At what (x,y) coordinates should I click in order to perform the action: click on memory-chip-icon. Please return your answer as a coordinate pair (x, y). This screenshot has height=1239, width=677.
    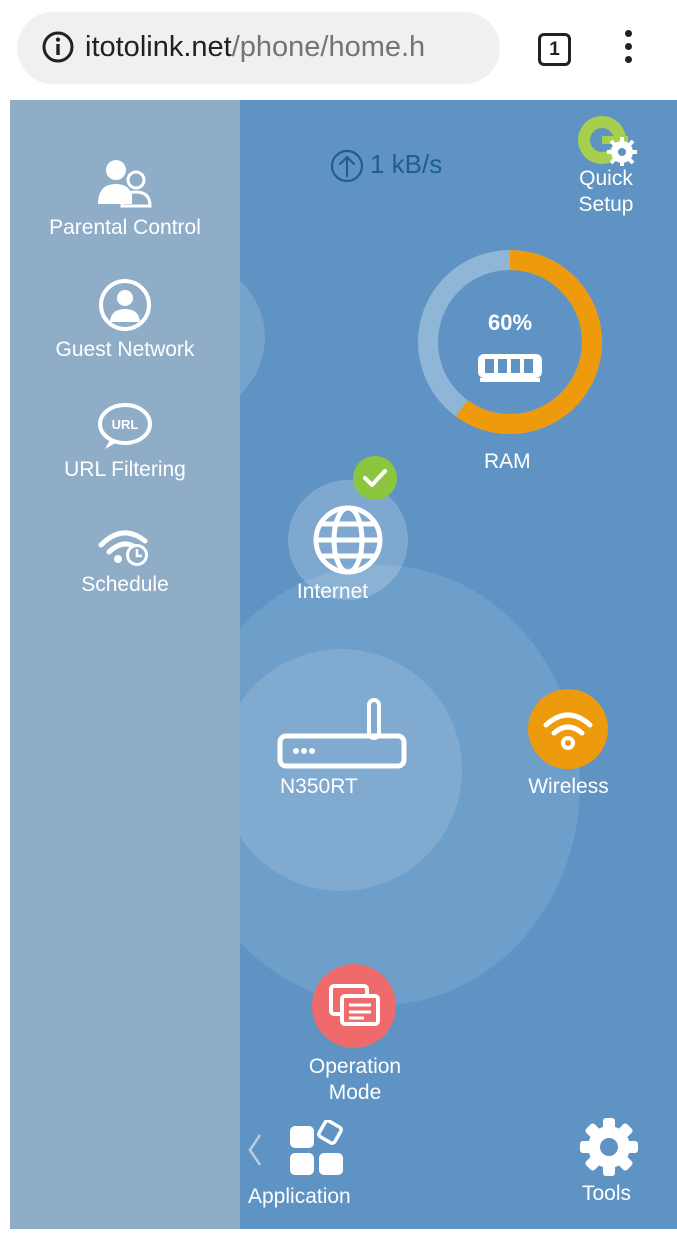
    Looking at the image, I should click on (510, 368).